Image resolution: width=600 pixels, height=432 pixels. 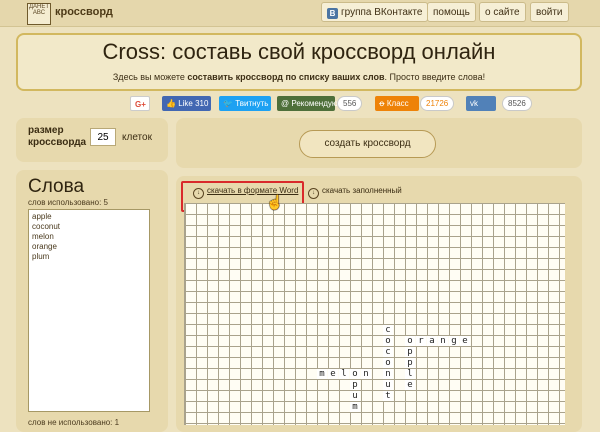 What do you see at coordinates (421, 341) in the screenshot?
I see `crossword-cell: r` at bounding box center [421, 341].